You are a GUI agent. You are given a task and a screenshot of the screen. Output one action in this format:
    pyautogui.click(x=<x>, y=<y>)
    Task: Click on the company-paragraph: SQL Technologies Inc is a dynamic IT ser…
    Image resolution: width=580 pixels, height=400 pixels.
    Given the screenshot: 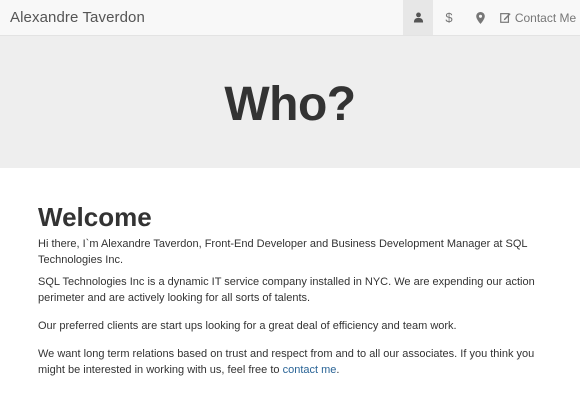 What is the action you would take?
    pyautogui.click(x=286, y=290)
    